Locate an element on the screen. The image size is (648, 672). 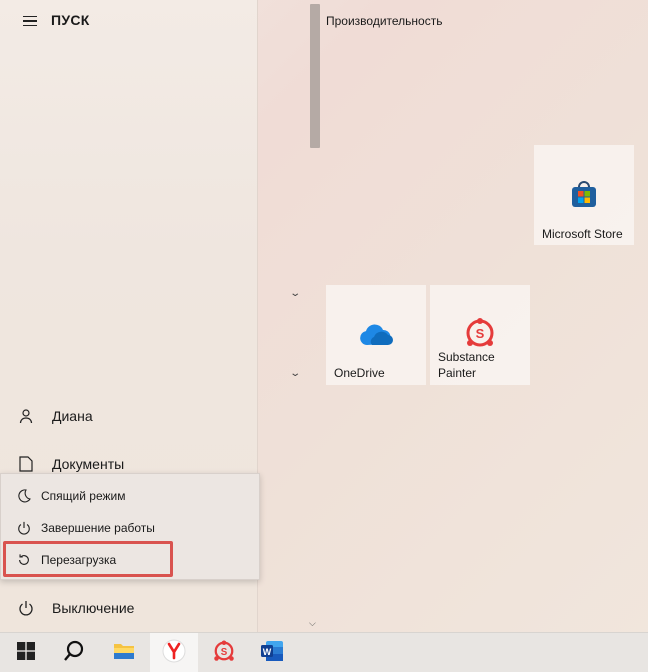
cloud-icon is located at coordinates (376, 337).